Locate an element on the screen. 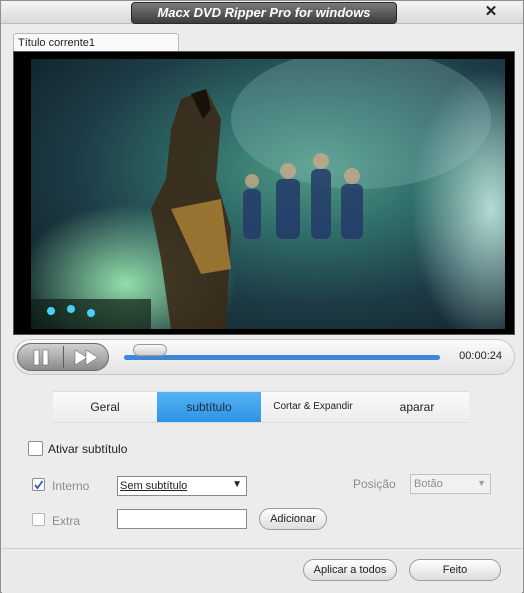 The height and width of the screenshot is (593, 524). interno-checkbox is located at coordinates (38, 484).